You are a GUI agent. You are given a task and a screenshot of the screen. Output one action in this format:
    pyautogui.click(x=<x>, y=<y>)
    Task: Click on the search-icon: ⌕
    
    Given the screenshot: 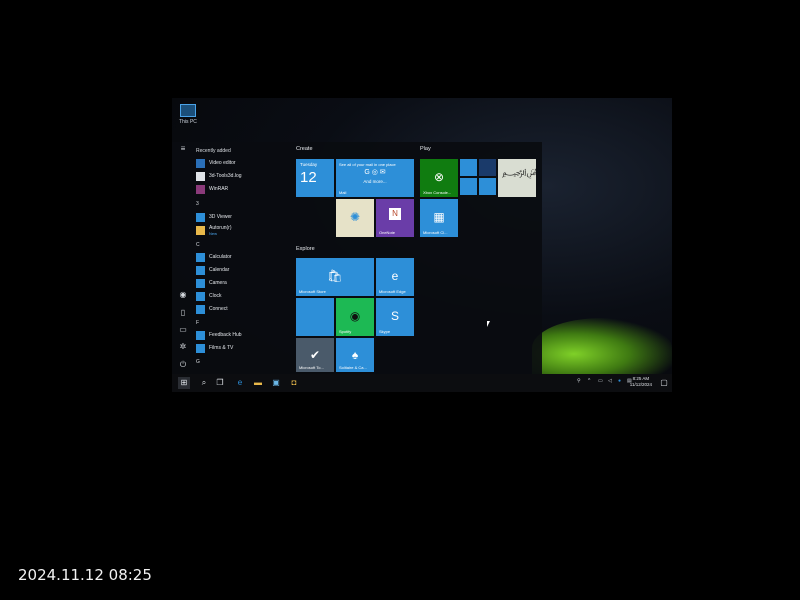 What is the action you would take?
    pyautogui.click(x=204, y=383)
    